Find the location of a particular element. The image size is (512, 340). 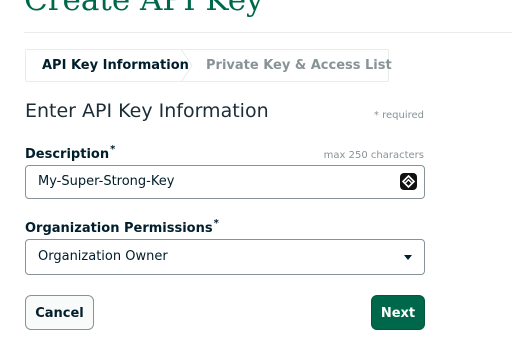

org-permissions-select: Organization Owner is located at coordinates (225, 257).